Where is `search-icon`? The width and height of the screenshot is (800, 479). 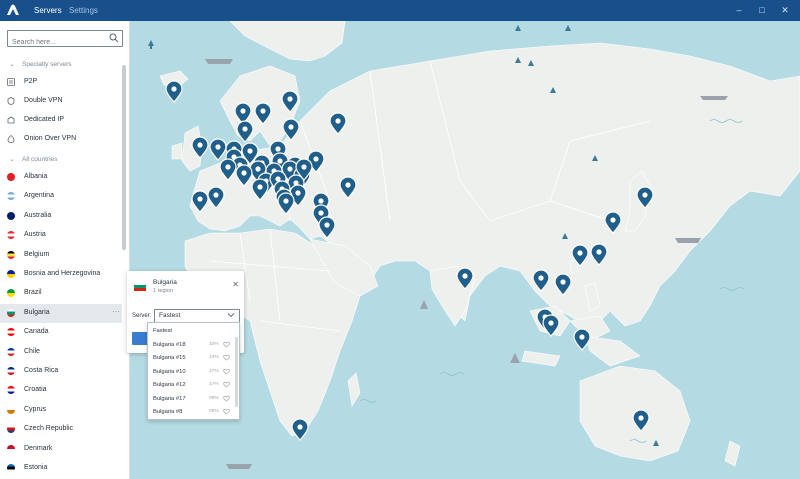
search-icon is located at coordinates (114, 38).